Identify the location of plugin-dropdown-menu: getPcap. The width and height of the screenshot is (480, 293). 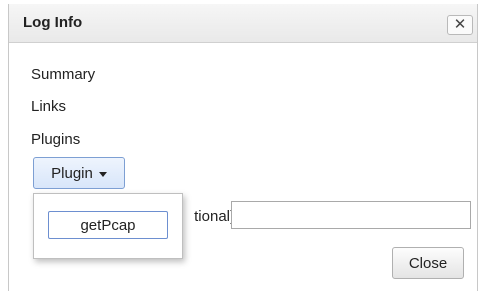
(108, 226).